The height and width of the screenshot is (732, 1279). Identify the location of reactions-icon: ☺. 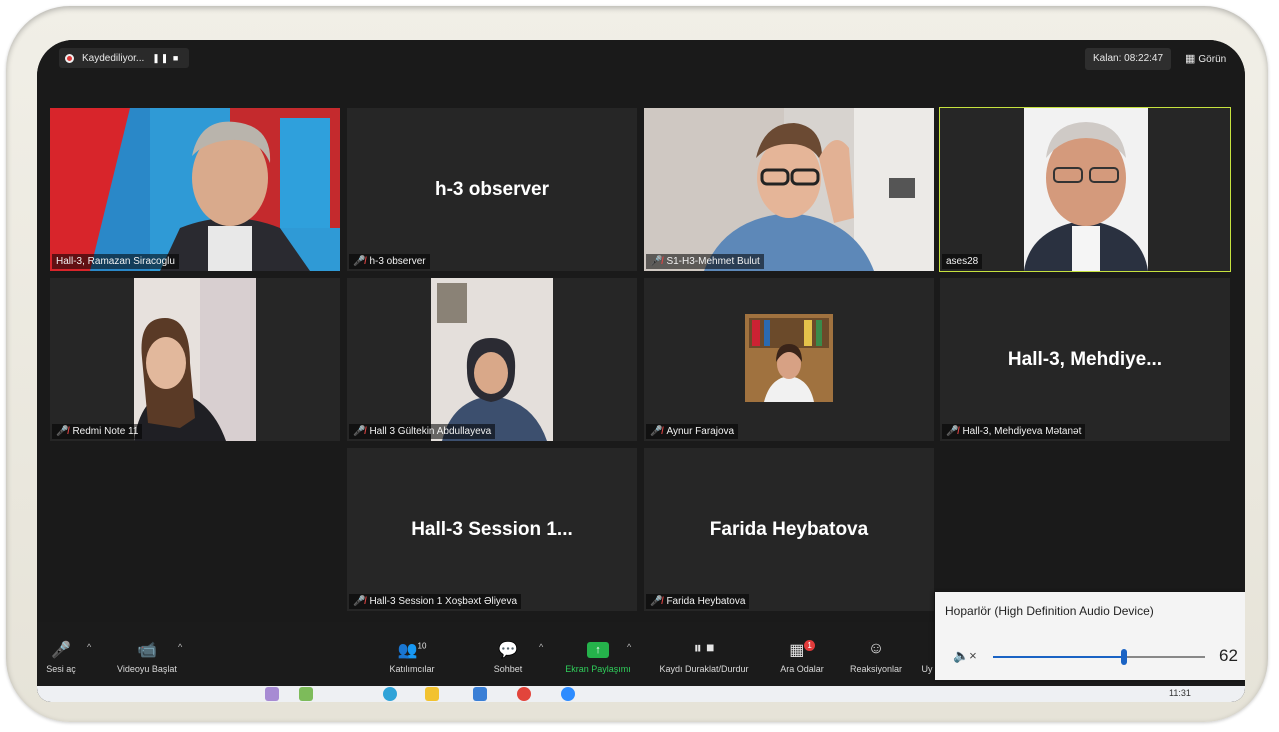
(876, 648).